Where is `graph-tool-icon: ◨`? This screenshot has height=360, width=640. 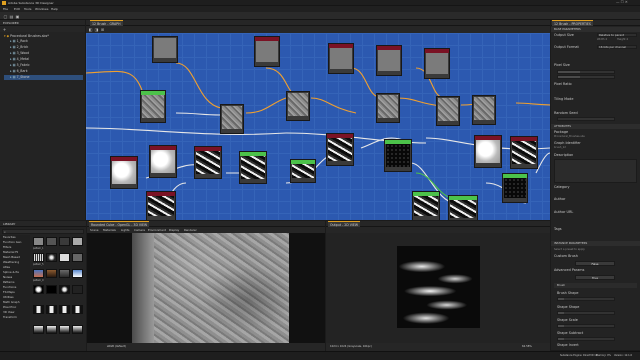 graph-tool-icon: ◨ is located at coordinates (96, 29).